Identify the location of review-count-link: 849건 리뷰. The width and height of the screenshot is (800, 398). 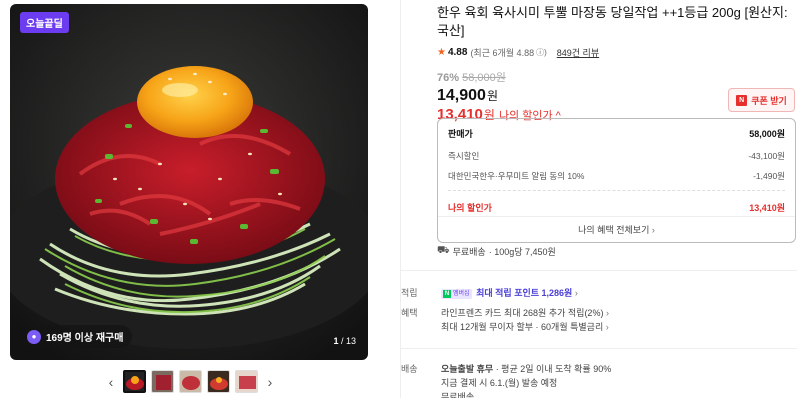
(578, 52).